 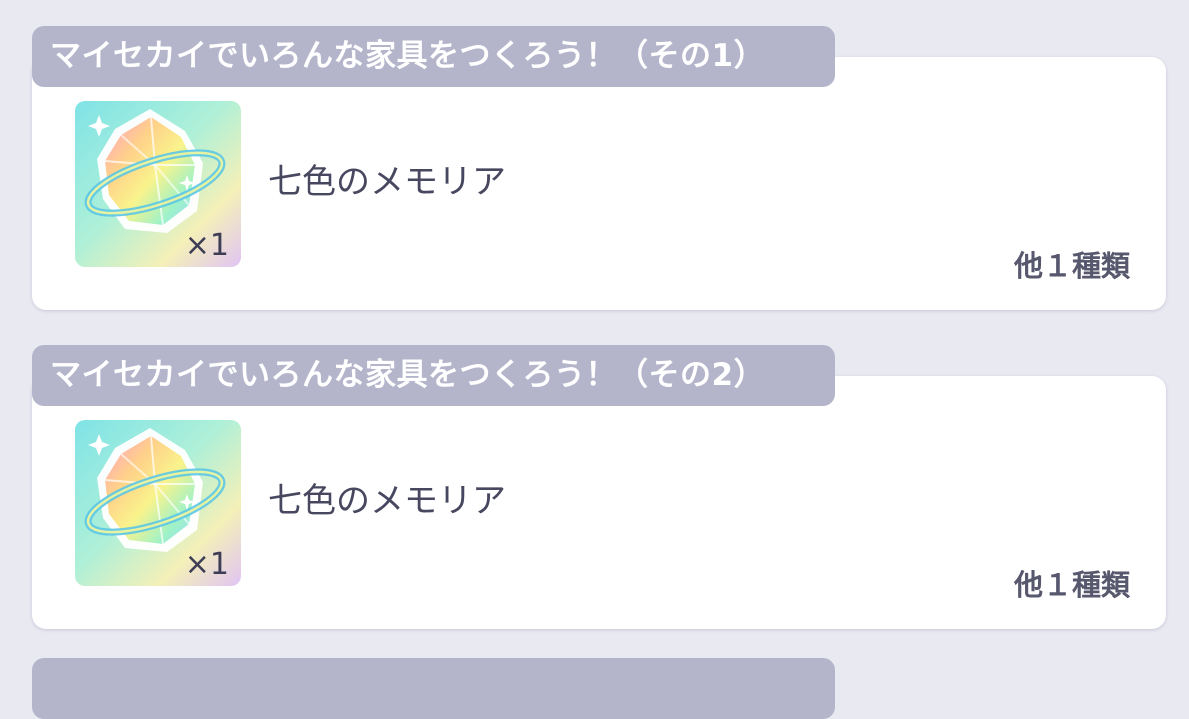 I want to click on mission-title-tag: マイセカイでいろんな家具をつくろう！（その1）, so click(x=433, y=56).